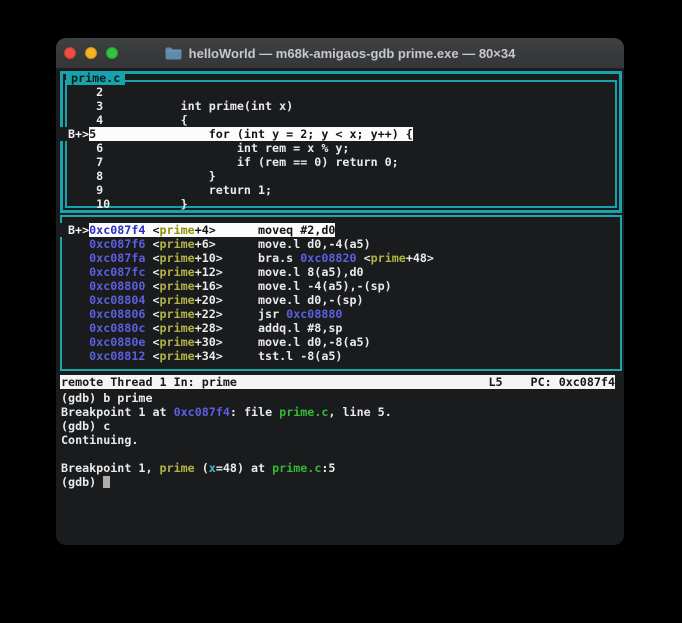 The image size is (682, 623). I want to click on minimize-button, so click(91, 53).